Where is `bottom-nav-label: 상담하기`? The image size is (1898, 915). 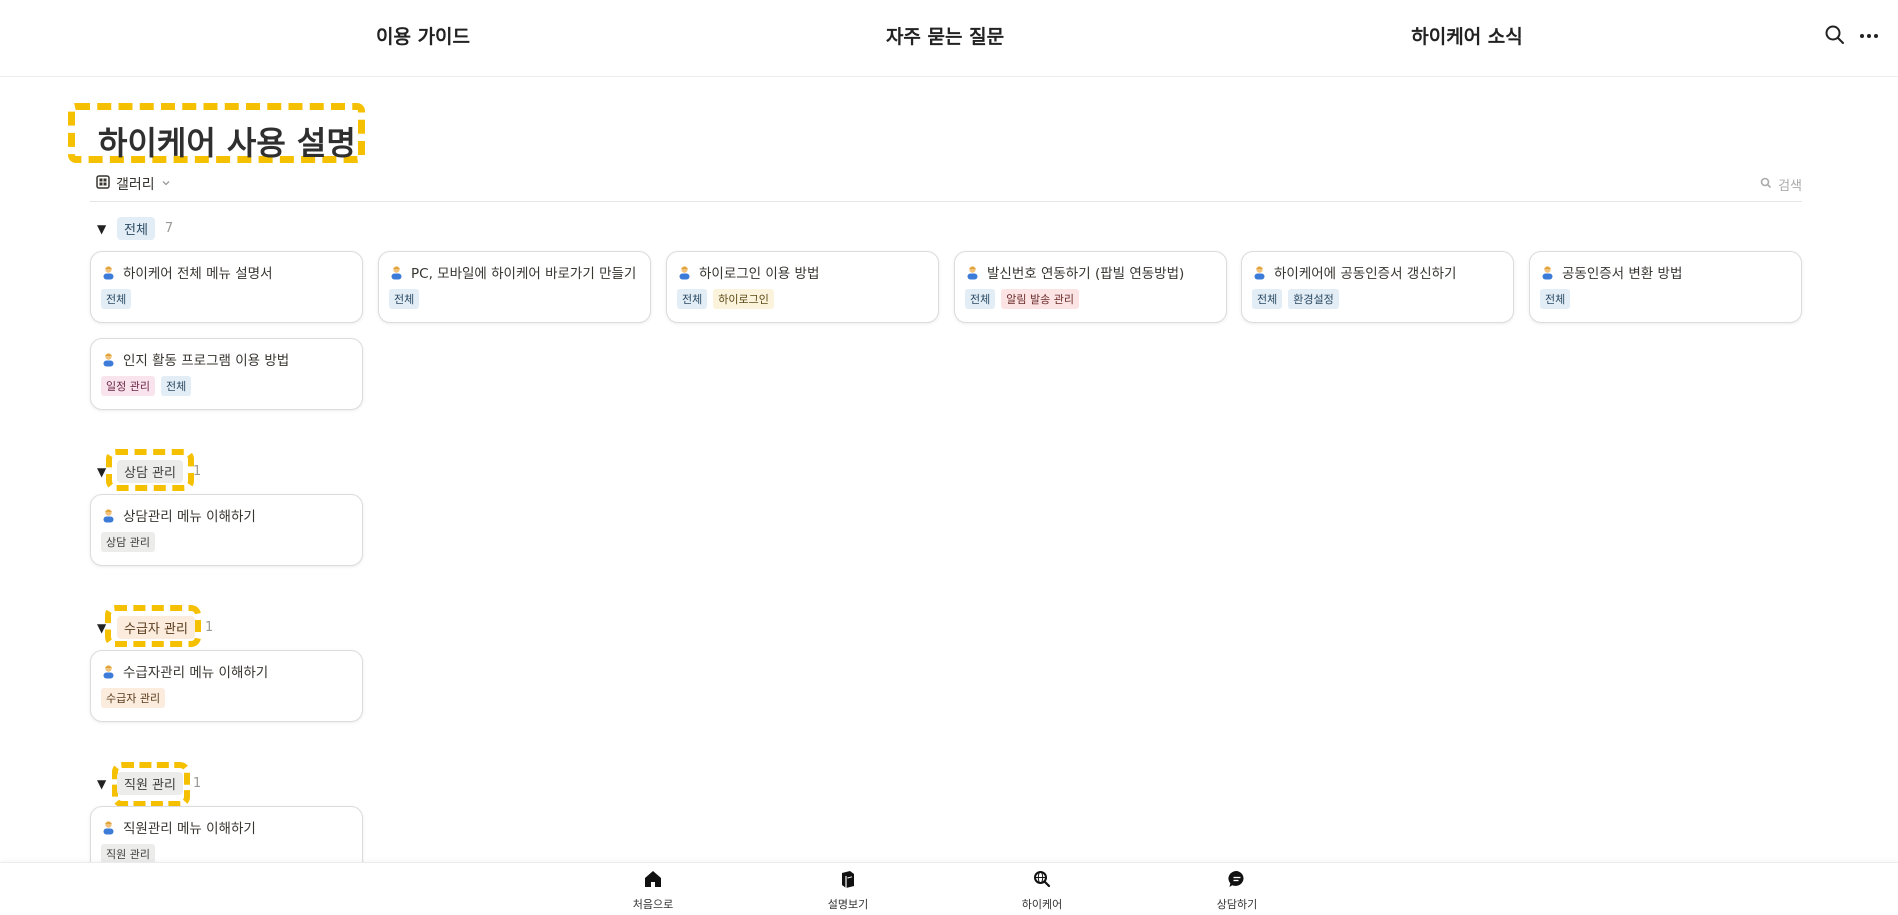
bottom-nav-label: 상담하기 is located at coordinates (1237, 904).